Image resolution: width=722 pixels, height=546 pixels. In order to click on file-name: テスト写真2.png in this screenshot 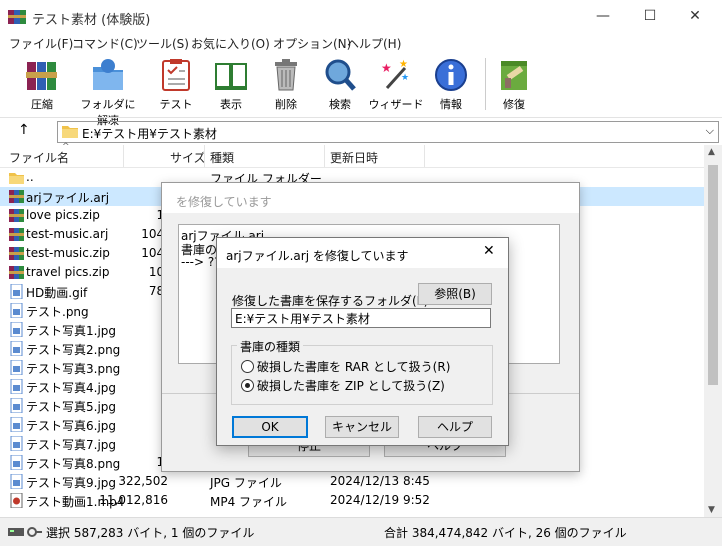, I will do `click(73, 350)`.